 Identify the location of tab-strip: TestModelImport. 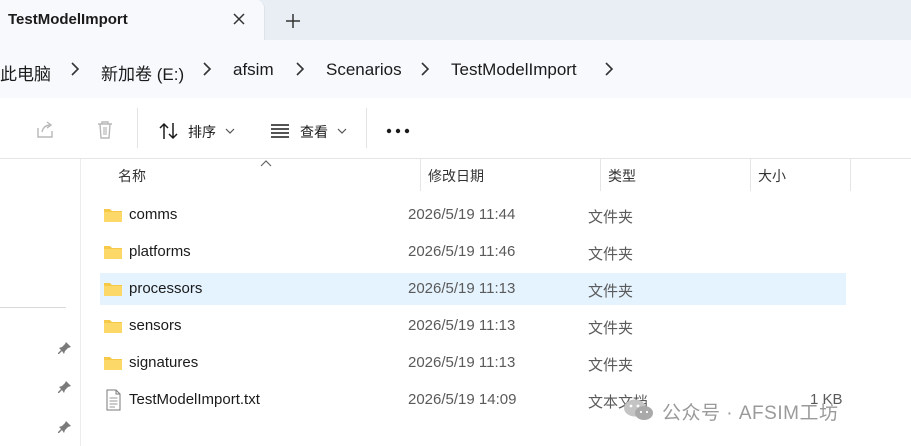
(455, 20).